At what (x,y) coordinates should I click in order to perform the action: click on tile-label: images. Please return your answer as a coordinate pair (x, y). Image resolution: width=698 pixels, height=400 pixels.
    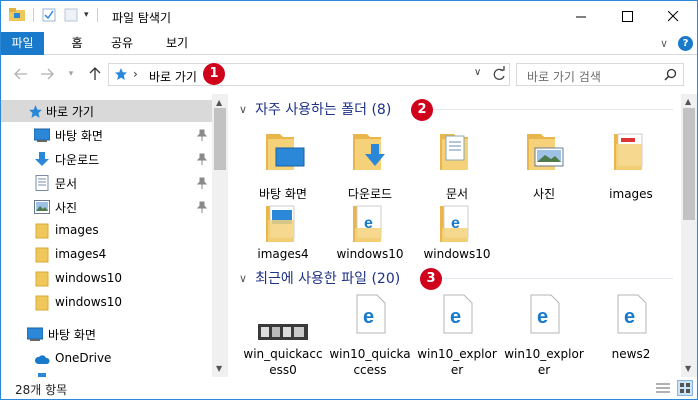
    Looking at the image, I should click on (631, 194).